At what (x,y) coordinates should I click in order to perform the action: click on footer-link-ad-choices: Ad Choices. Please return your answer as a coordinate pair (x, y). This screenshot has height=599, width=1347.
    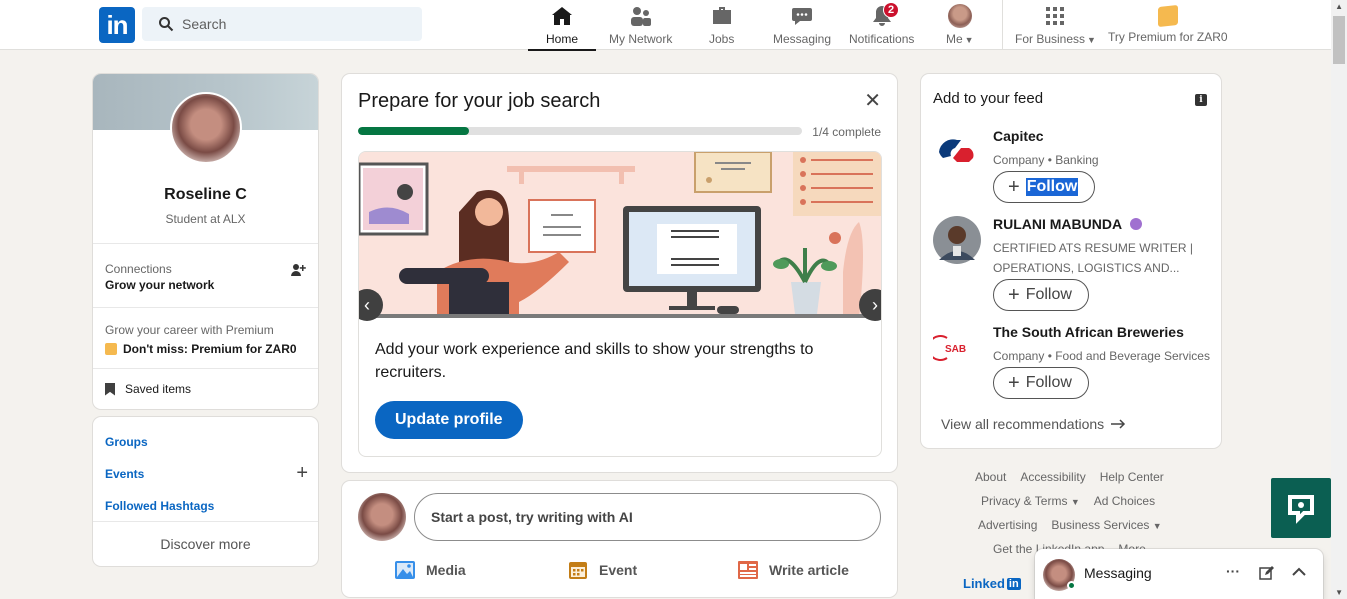
    Looking at the image, I should click on (1124, 501).